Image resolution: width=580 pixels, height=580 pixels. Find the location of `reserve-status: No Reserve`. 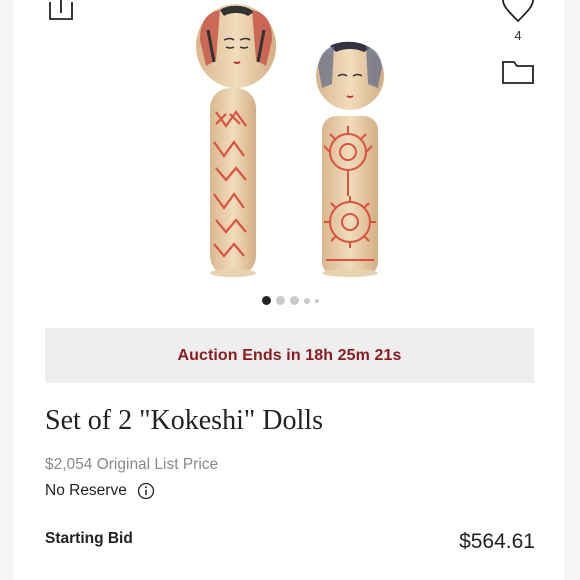

reserve-status: No Reserve is located at coordinates (86, 490).